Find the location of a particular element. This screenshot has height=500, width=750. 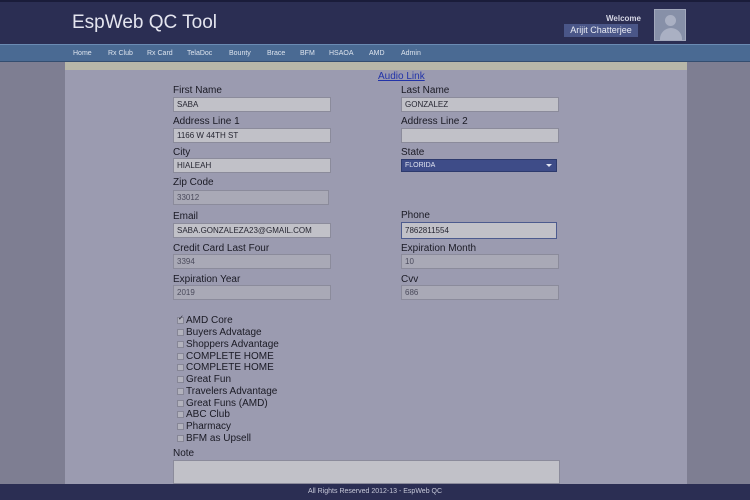

last-name-field: GONZALEZ is located at coordinates (480, 104).